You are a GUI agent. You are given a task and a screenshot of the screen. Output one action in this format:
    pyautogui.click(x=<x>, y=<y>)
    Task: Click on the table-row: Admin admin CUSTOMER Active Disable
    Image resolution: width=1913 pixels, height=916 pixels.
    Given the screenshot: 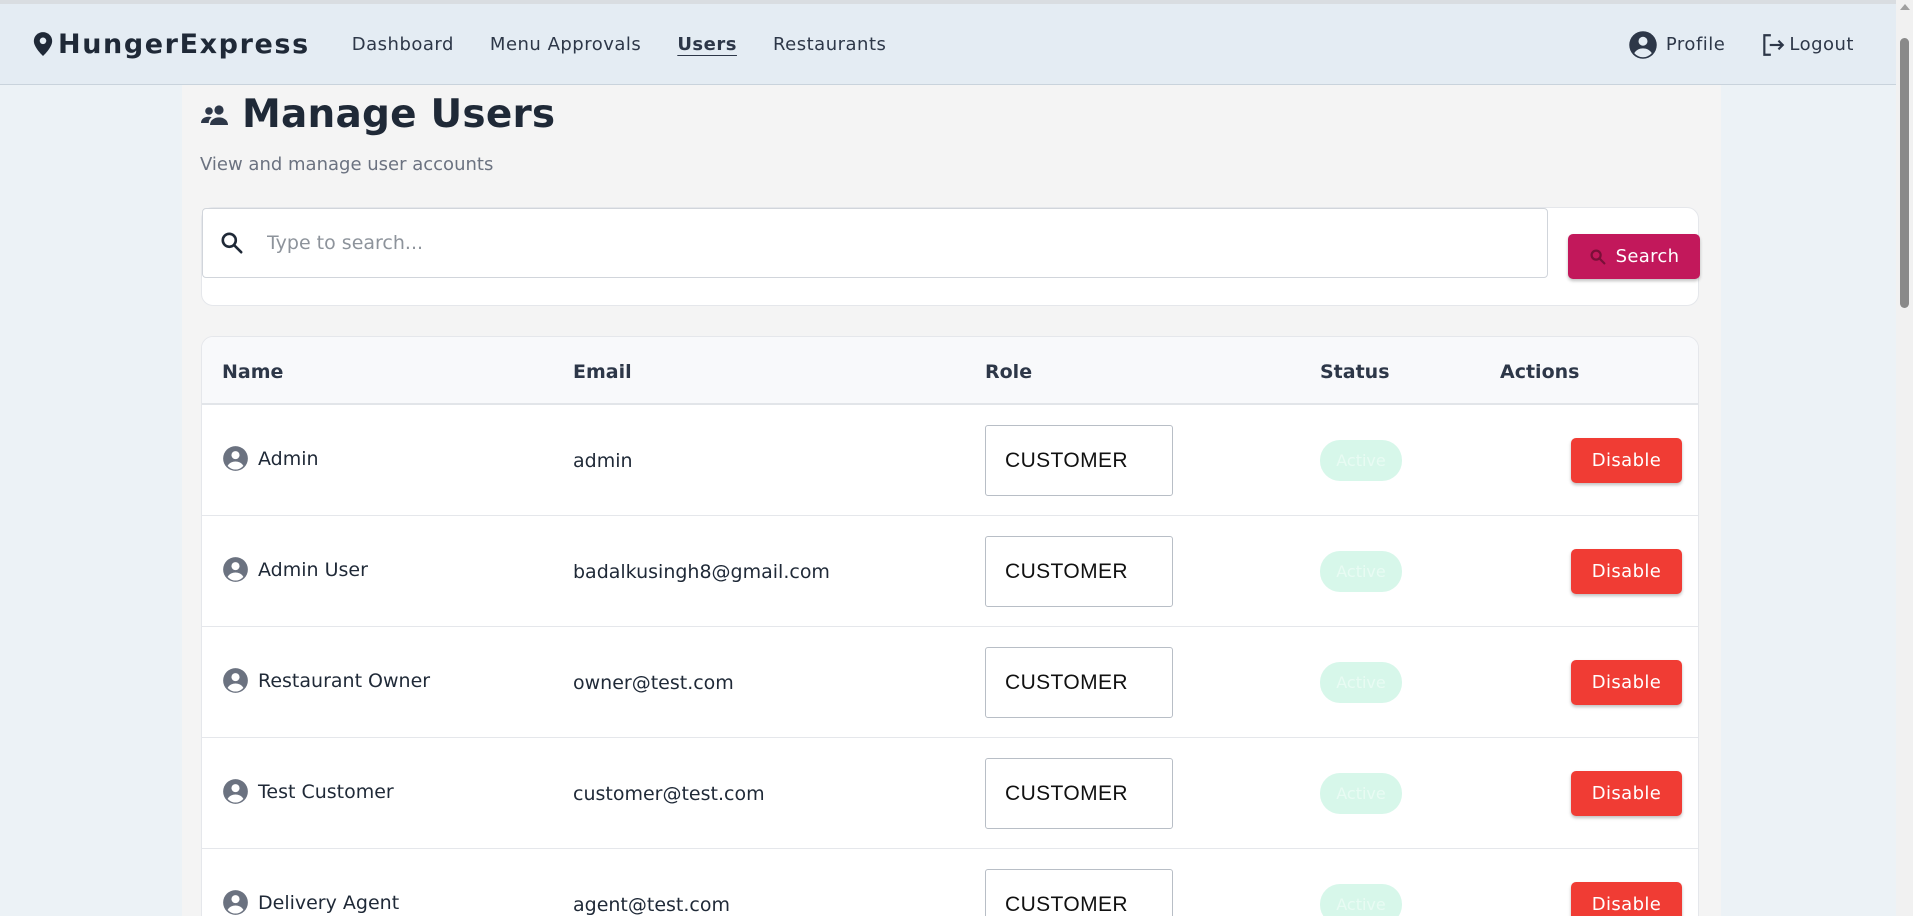 What is the action you would take?
    pyautogui.click(x=950, y=460)
    